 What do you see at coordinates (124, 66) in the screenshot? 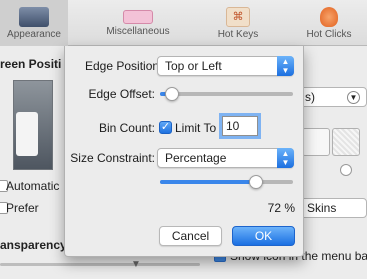
I see `edge-position-label: Edge Position:` at bounding box center [124, 66].